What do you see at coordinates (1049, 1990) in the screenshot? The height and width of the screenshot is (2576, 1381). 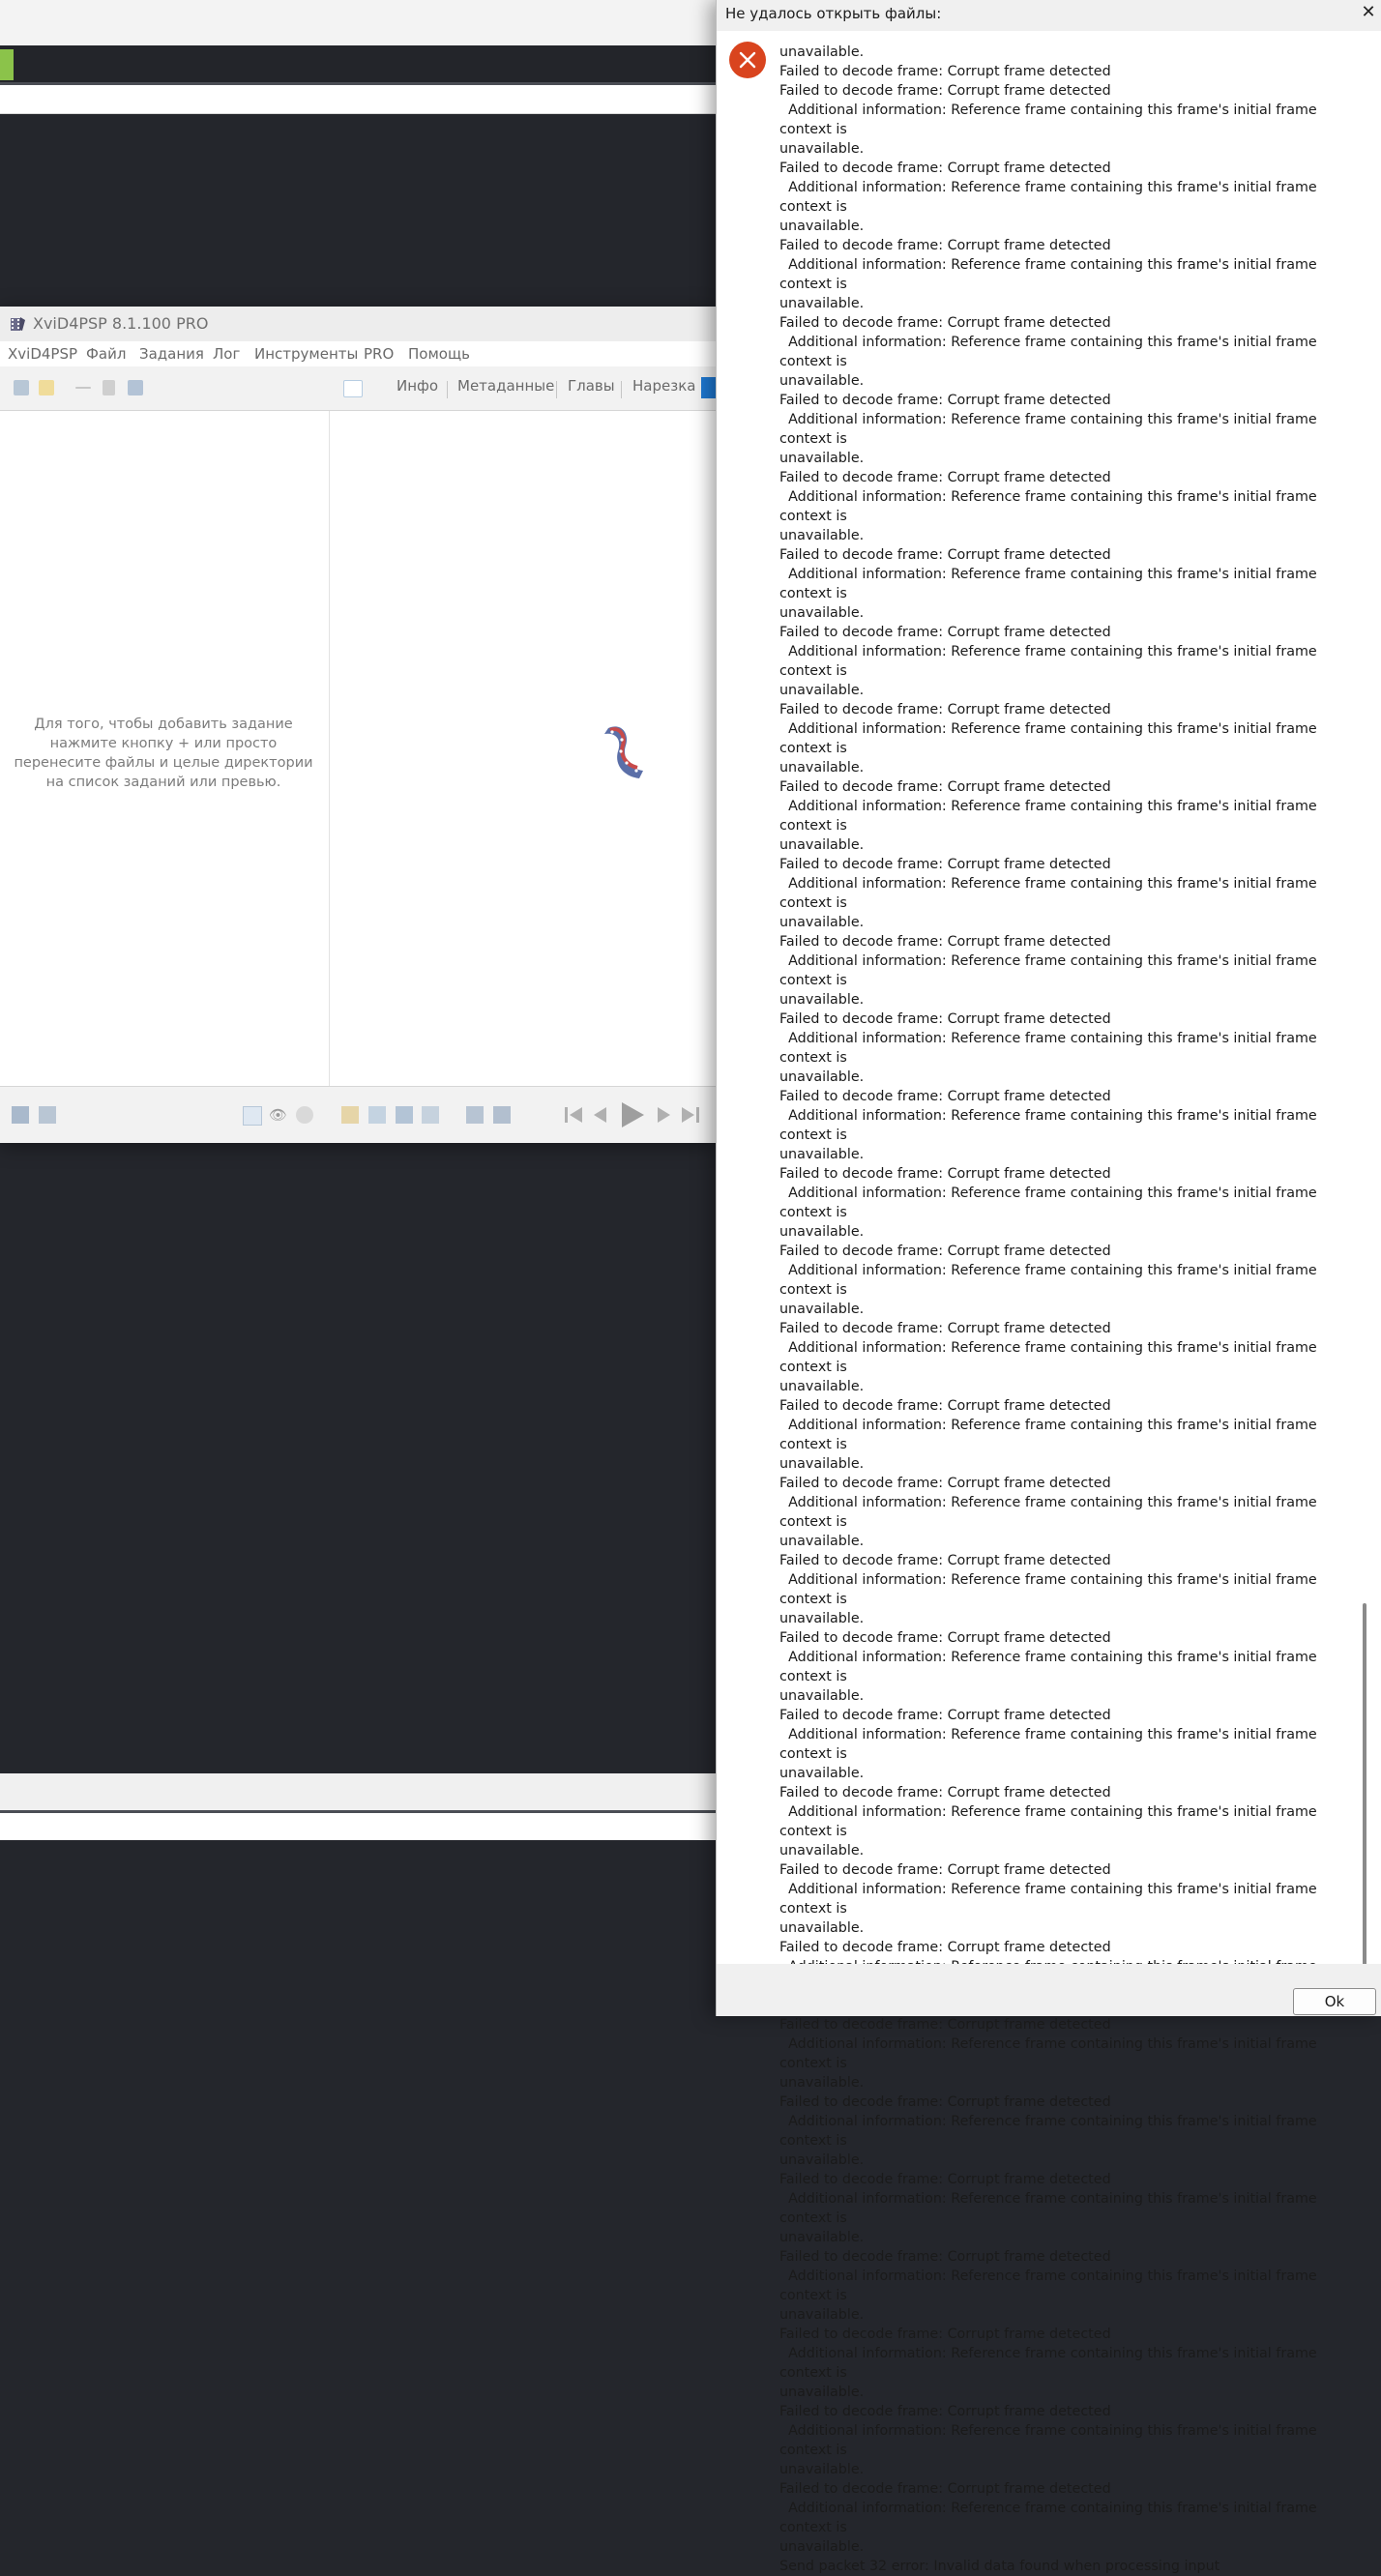 I see `dialog-footer: Ok` at bounding box center [1049, 1990].